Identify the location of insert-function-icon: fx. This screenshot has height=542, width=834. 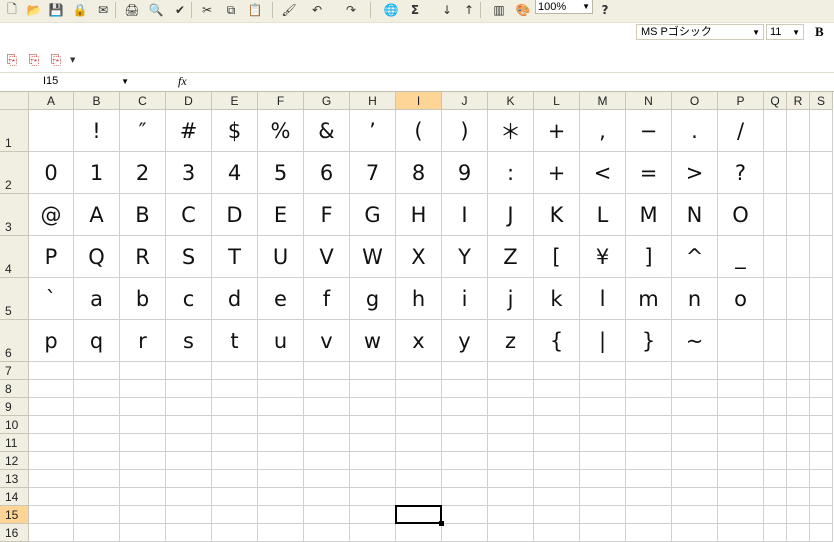
(182, 81).